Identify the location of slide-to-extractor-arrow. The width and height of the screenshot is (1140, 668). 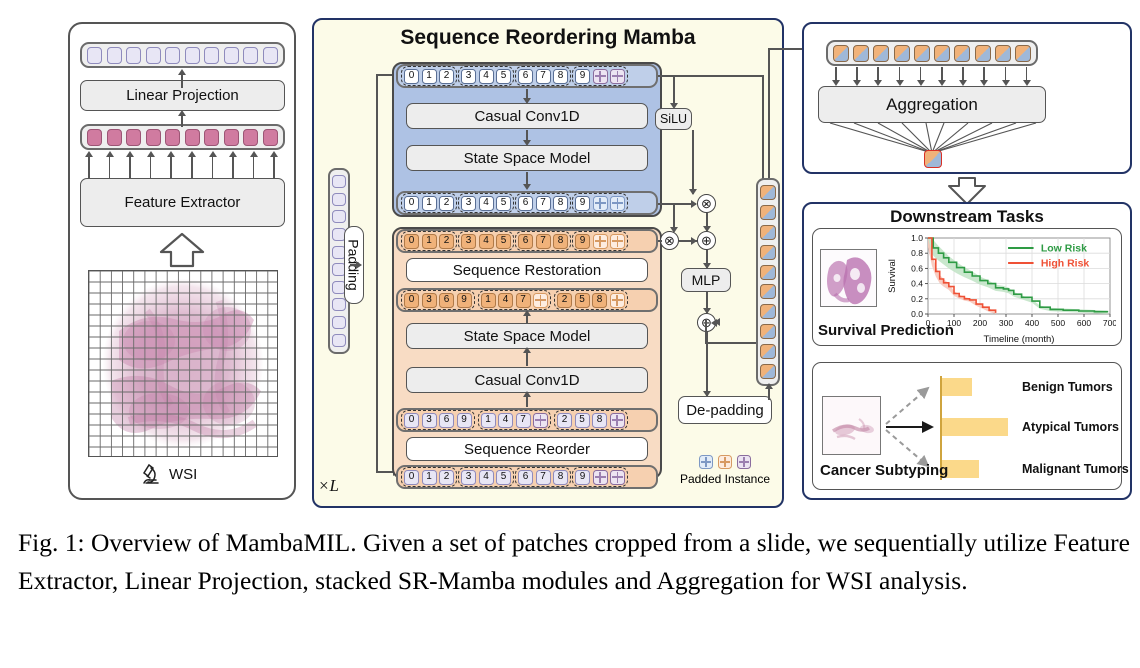
(182, 250).